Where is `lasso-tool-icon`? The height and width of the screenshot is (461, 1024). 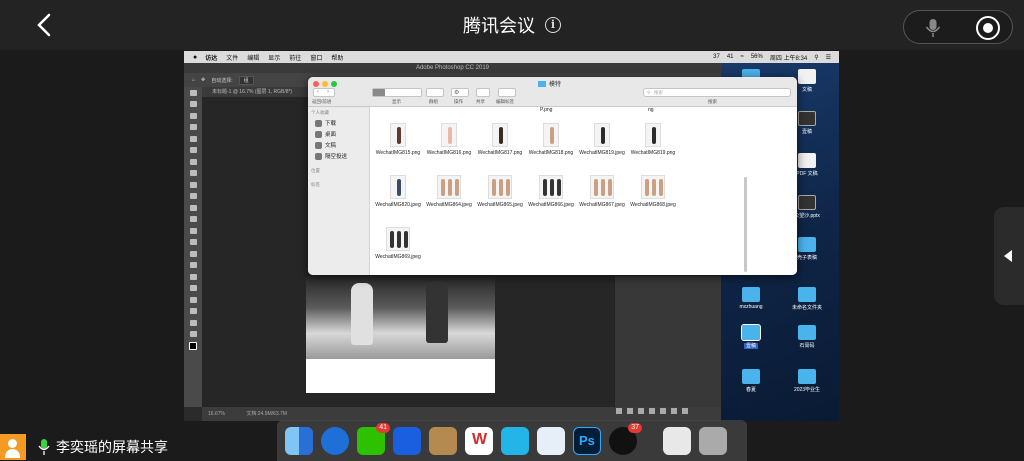 lasso-tool-icon is located at coordinates (193, 116).